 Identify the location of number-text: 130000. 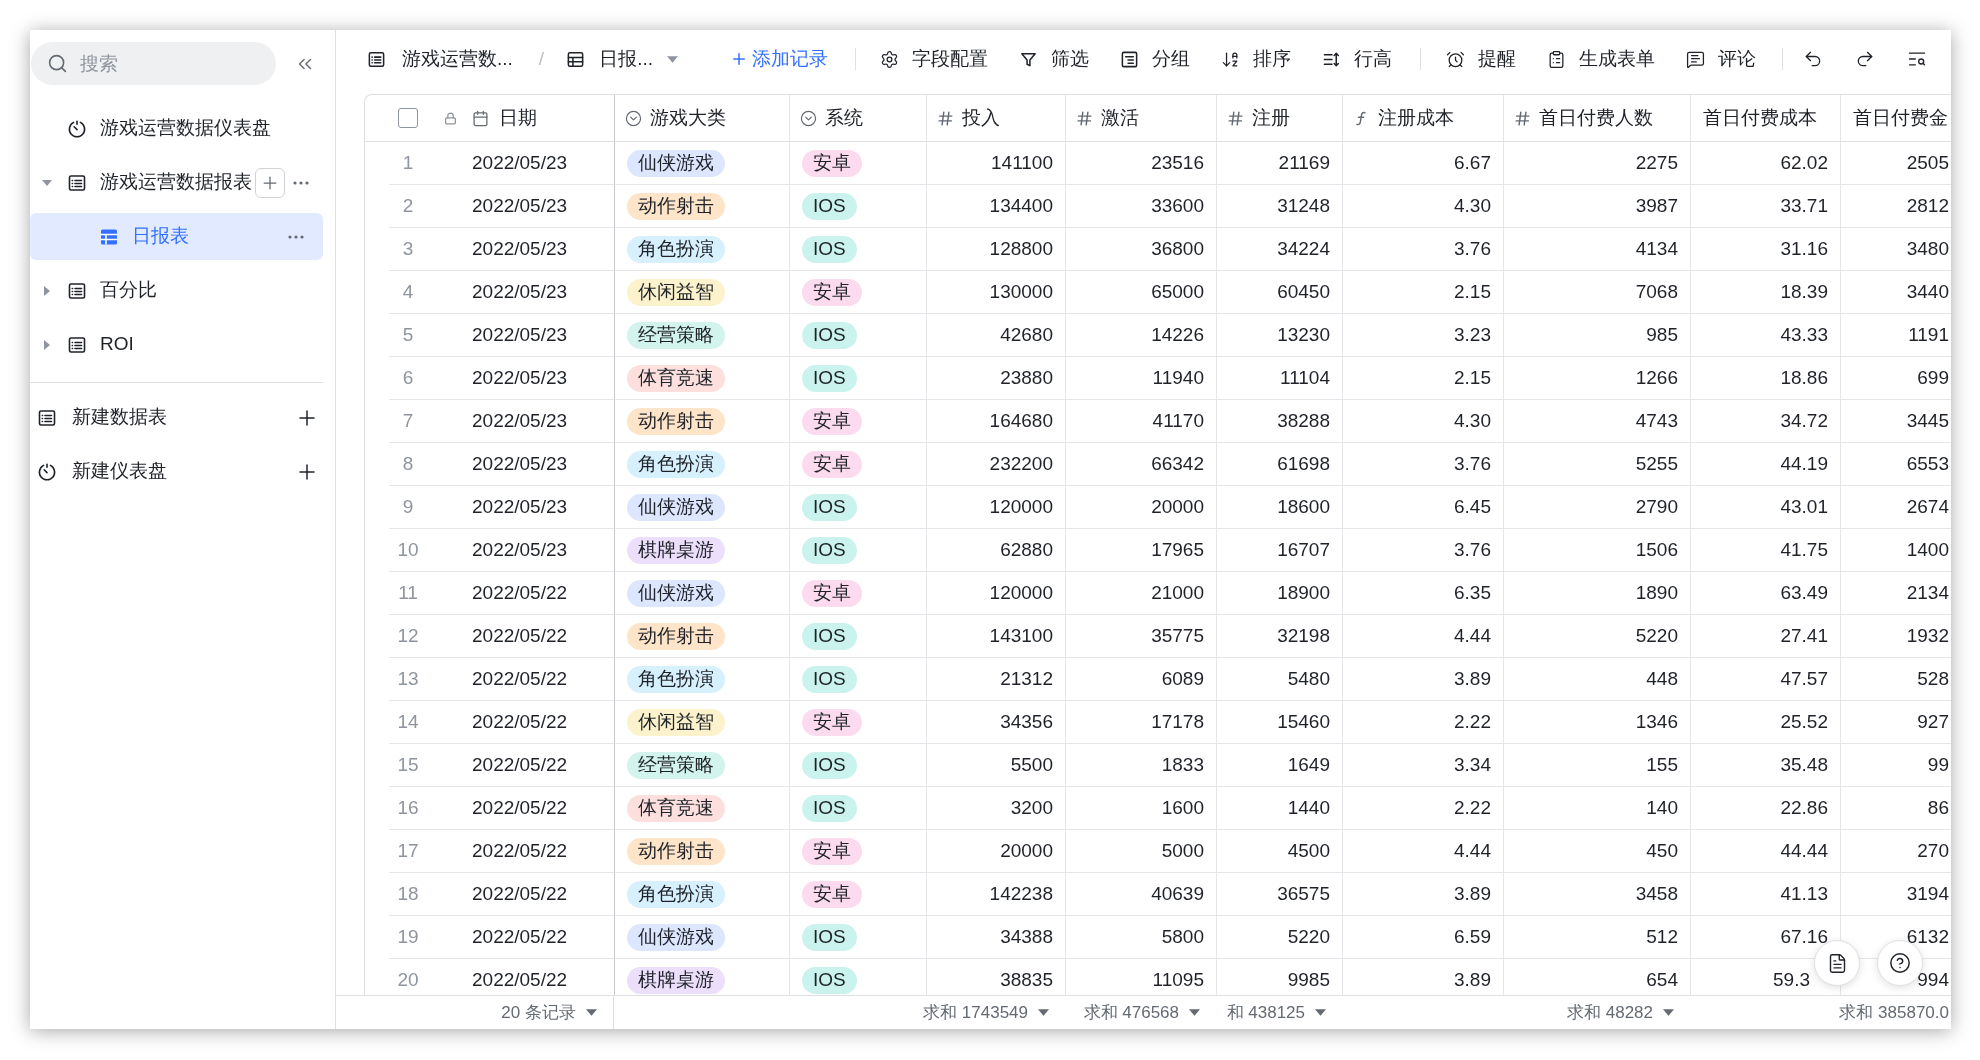
(1021, 291).